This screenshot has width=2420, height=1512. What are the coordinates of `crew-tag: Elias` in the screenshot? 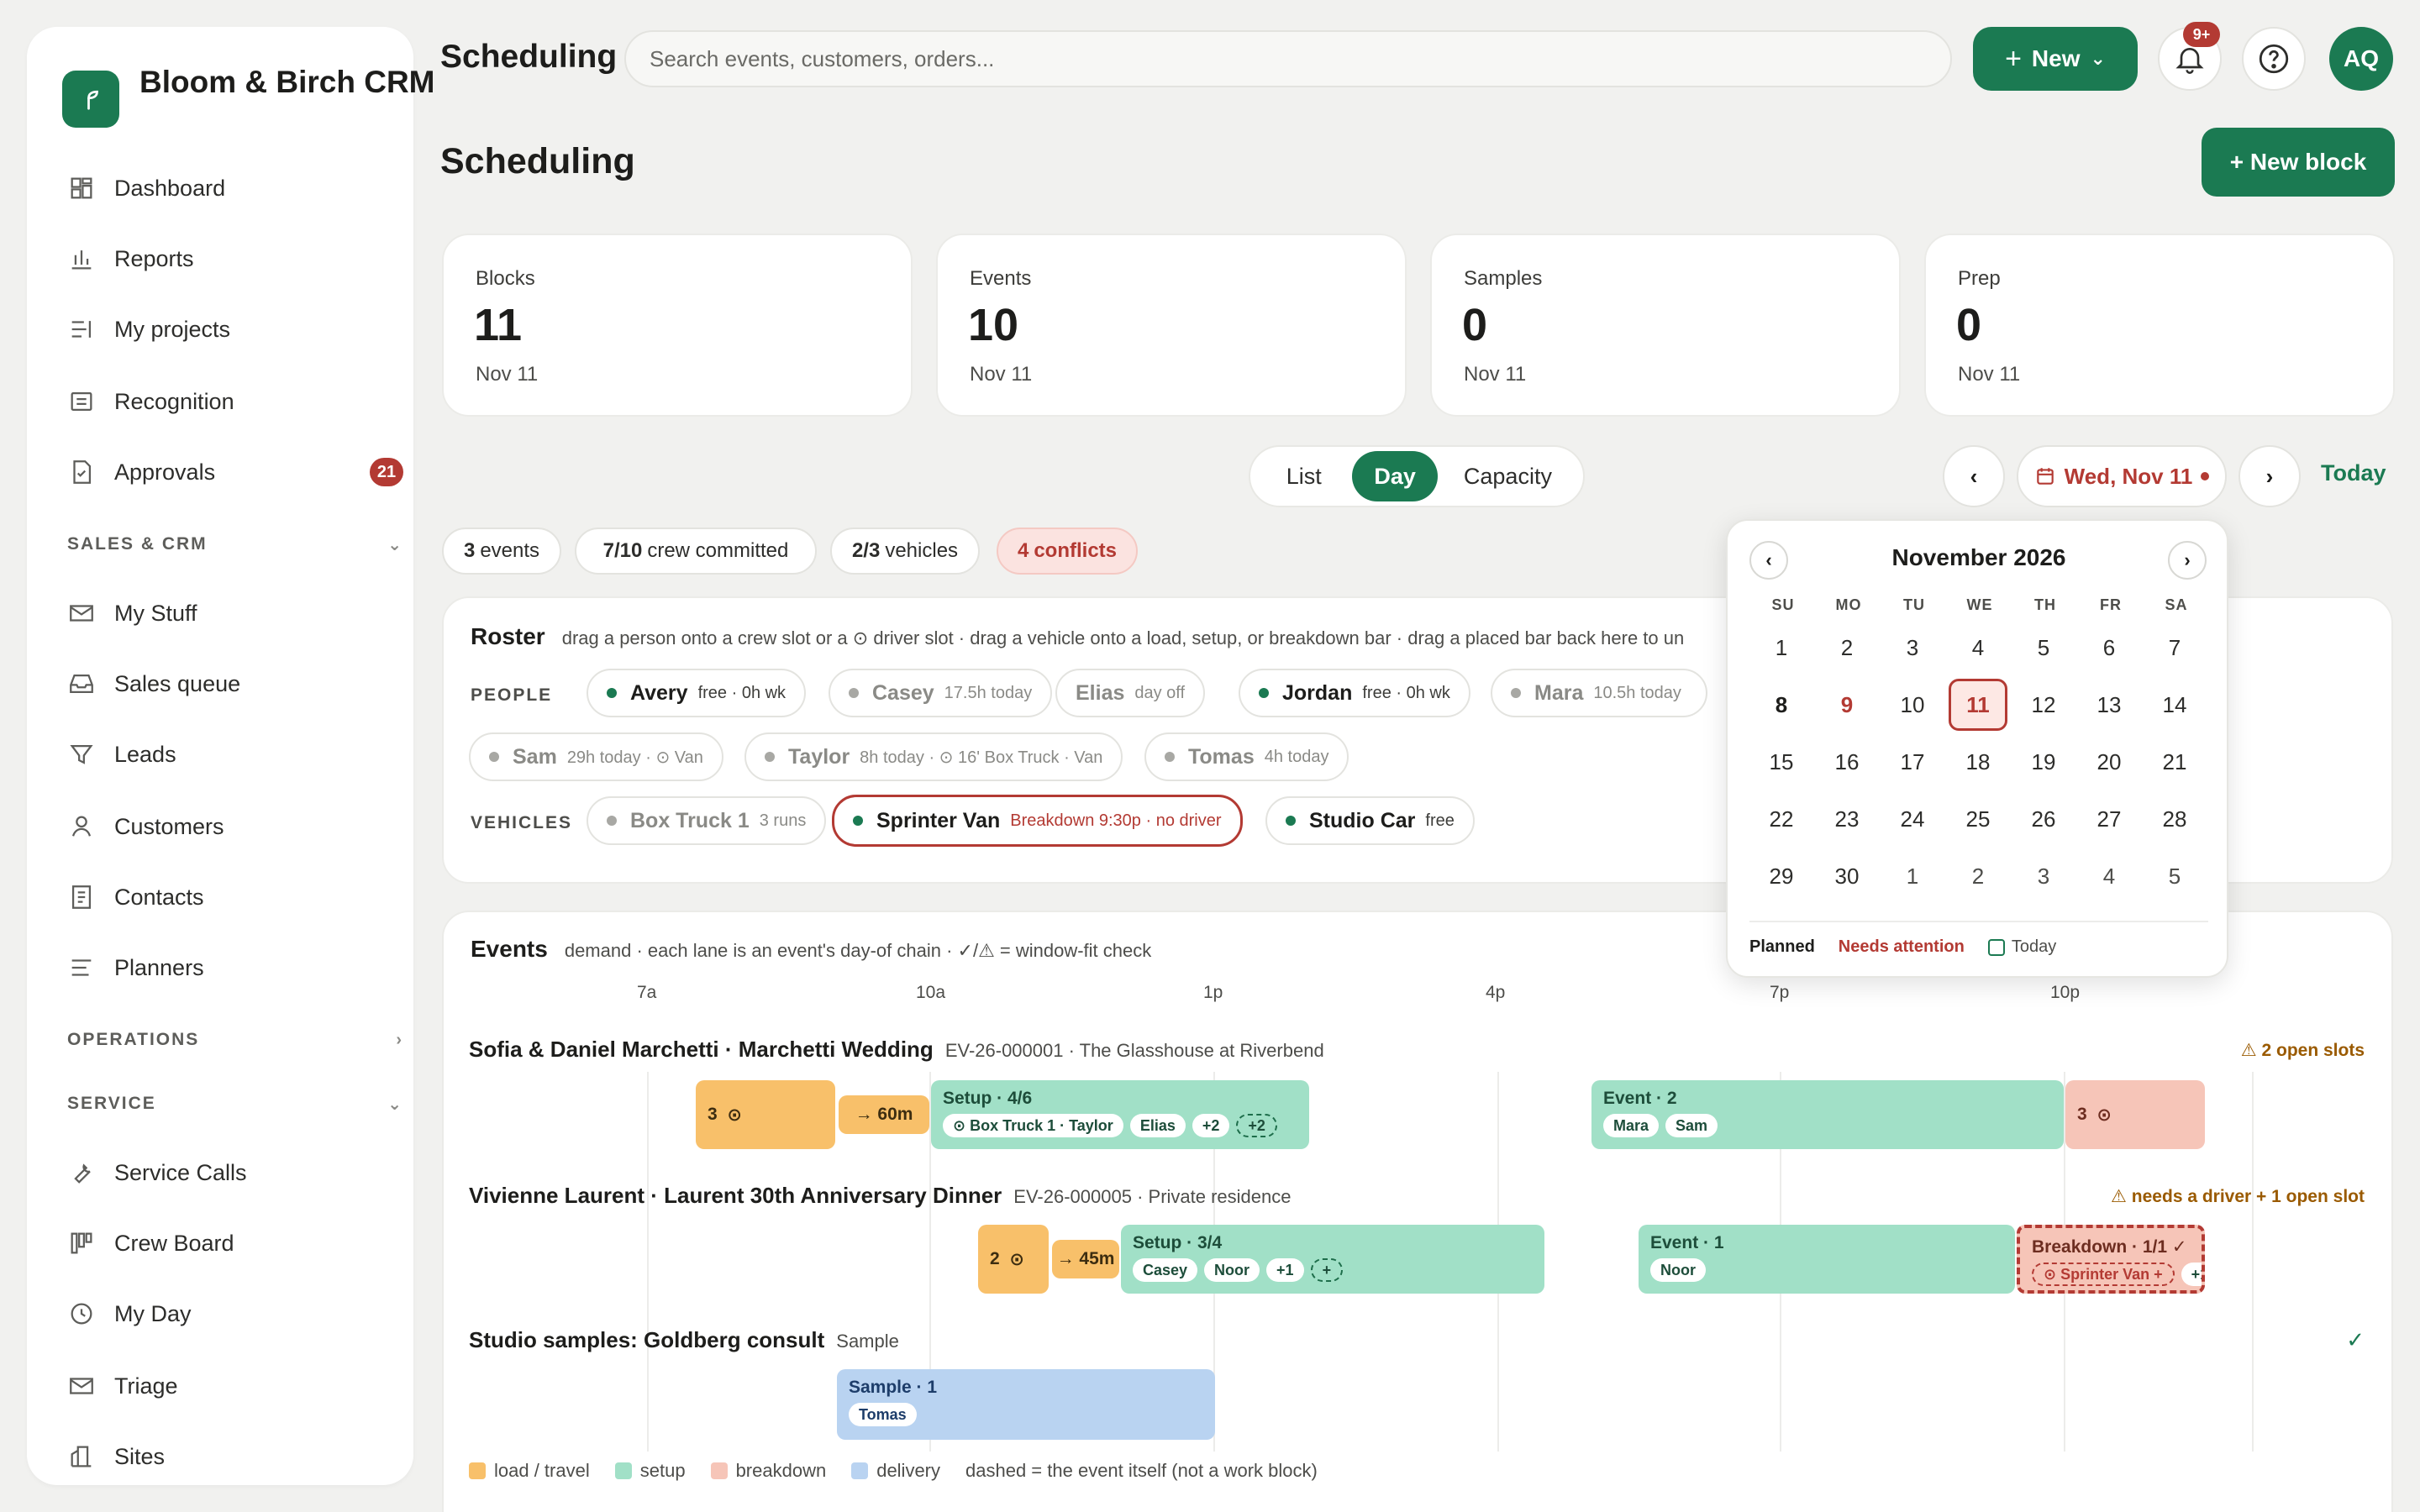 It's located at (1157, 1125).